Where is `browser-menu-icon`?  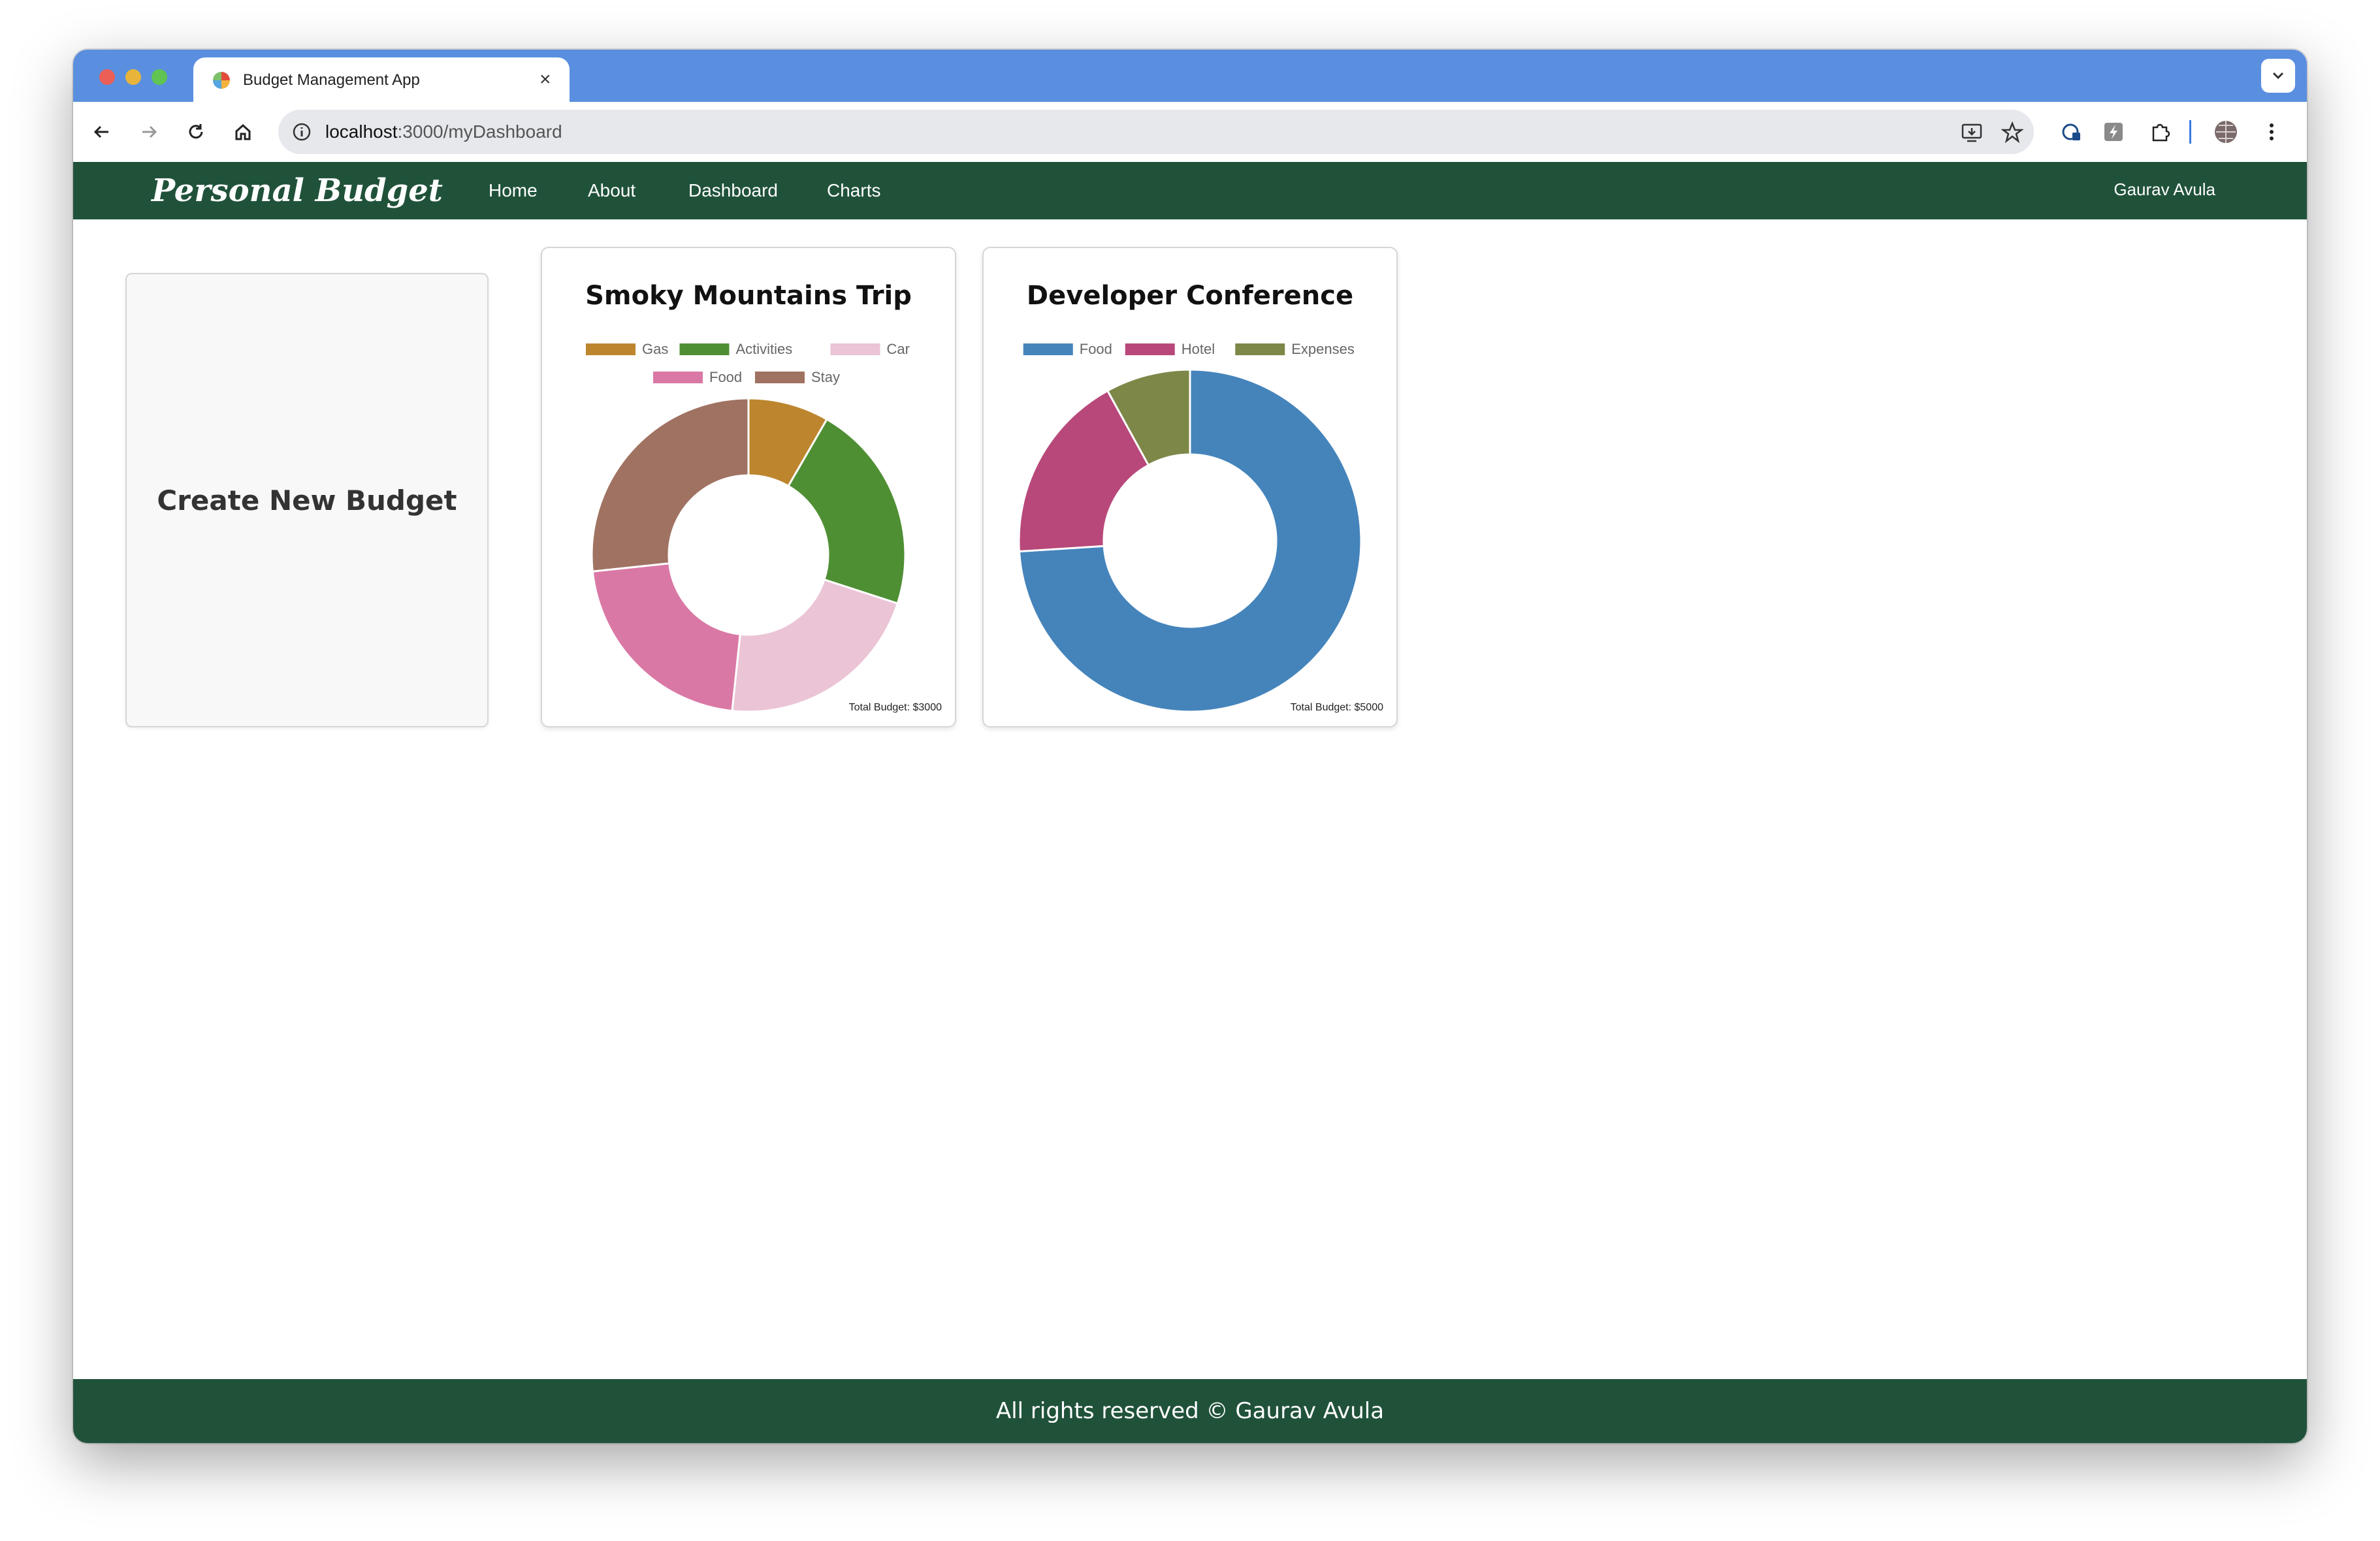
browser-menu-icon is located at coordinates (2272, 132).